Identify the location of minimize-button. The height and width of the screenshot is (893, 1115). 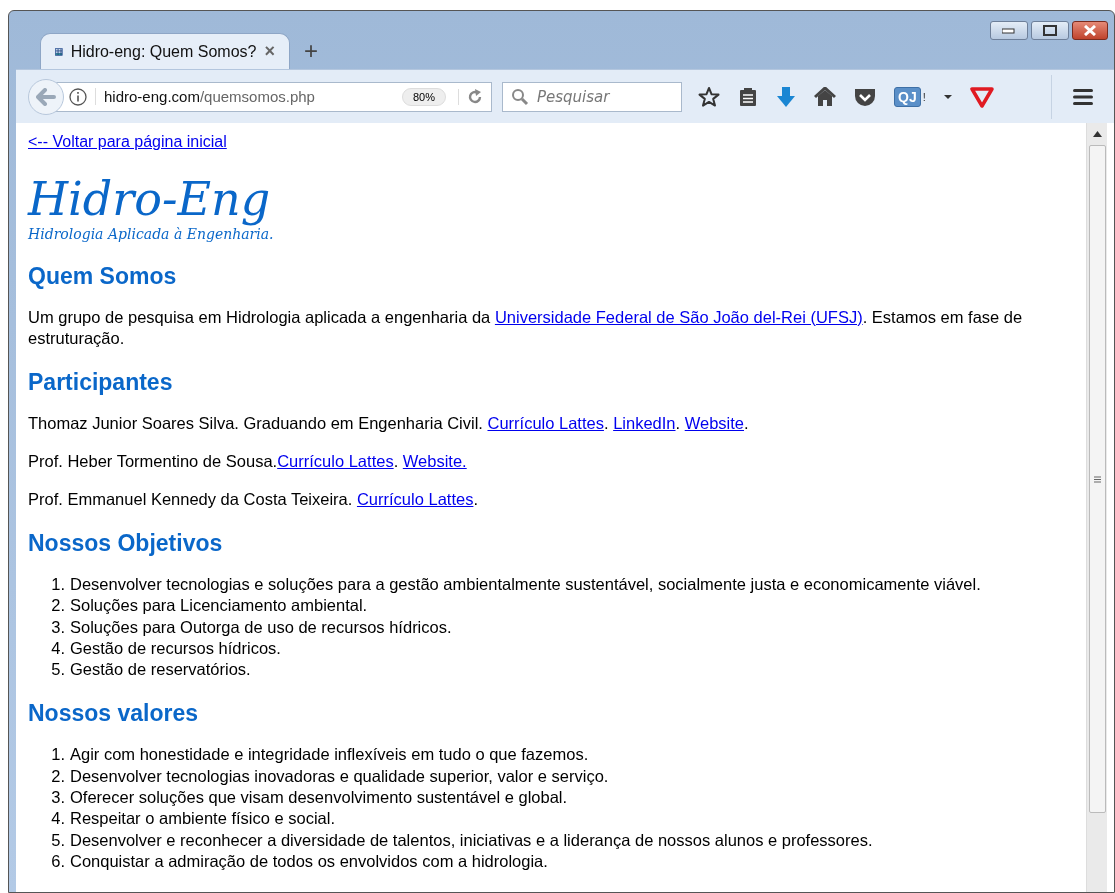
(1009, 30).